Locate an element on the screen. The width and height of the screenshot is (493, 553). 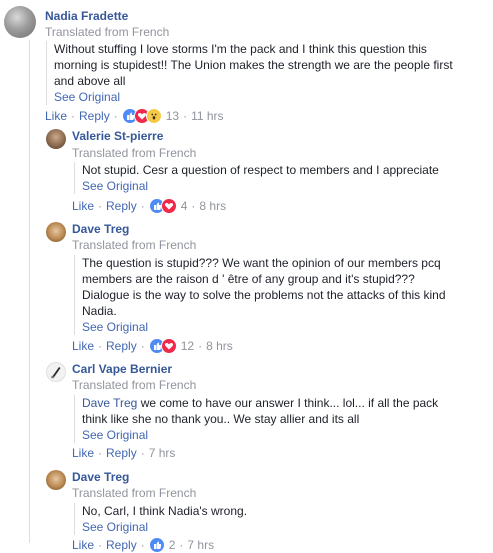
thread-line is located at coordinates (29, 291).